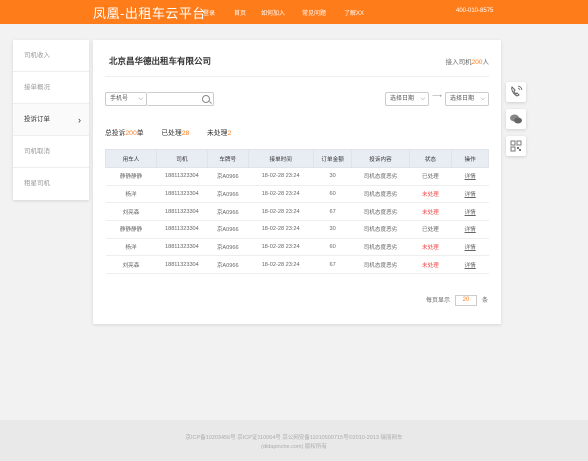 The width and height of the screenshot is (588, 461). What do you see at coordinates (332, 212) in the screenshot?
I see `cell-amount: 67` at bounding box center [332, 212].